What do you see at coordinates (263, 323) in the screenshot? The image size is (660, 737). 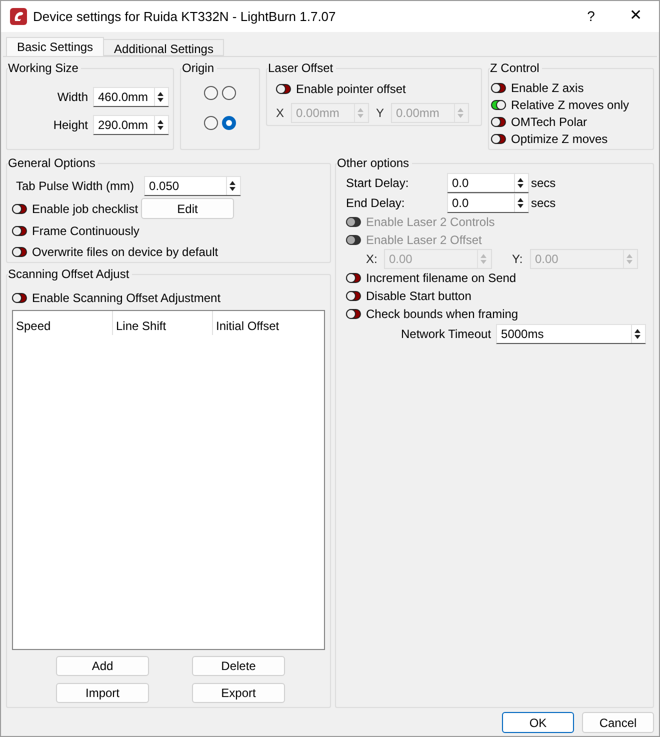 I see `column-header: Initial Offset` at bounding box center [263, 323].